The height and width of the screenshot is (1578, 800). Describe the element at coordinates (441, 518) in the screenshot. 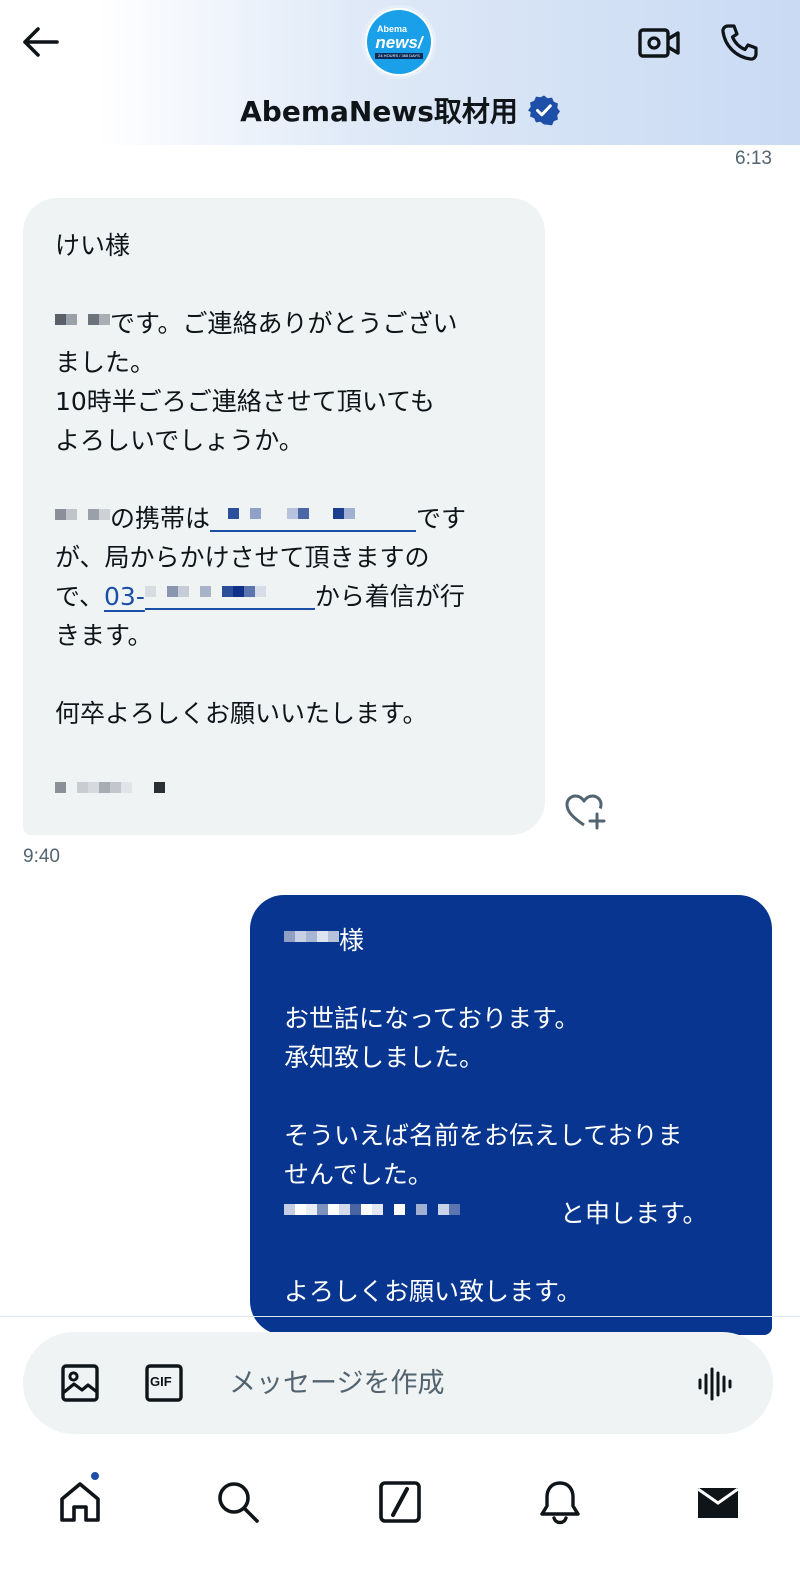

I see `message-text: です` at that location.